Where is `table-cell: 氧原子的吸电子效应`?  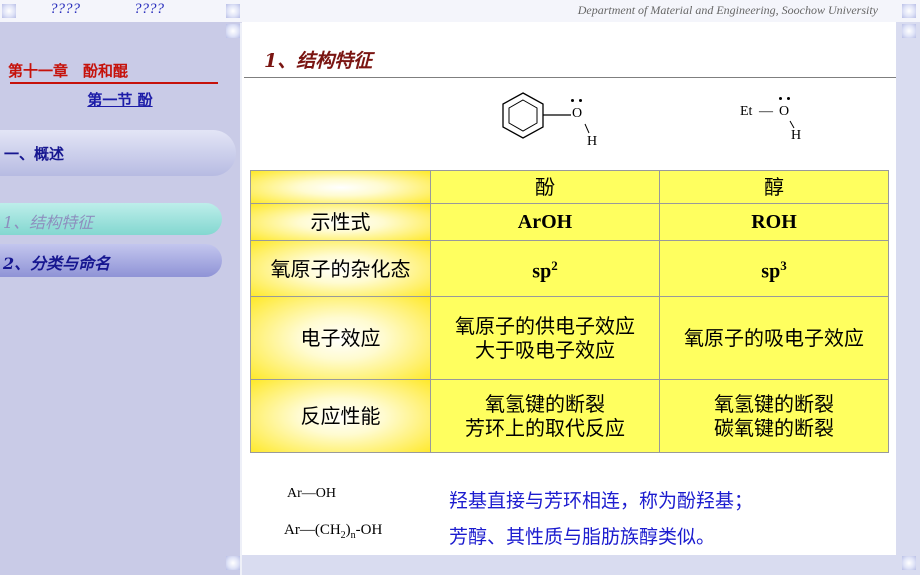
table-cell: 氧原子的吸电子效应 is located at coordinates (774, 338).